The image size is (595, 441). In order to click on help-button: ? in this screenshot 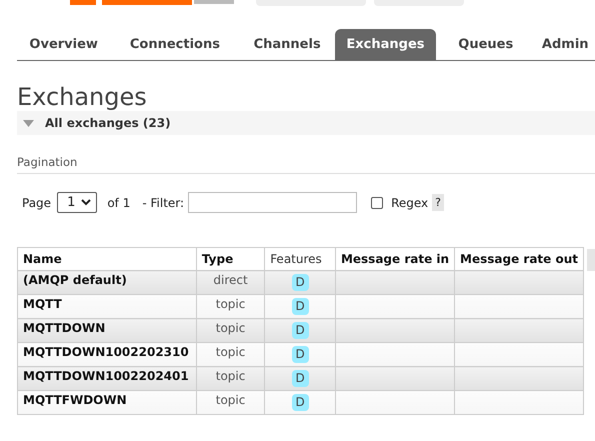, I will do `click(438, 202)`.